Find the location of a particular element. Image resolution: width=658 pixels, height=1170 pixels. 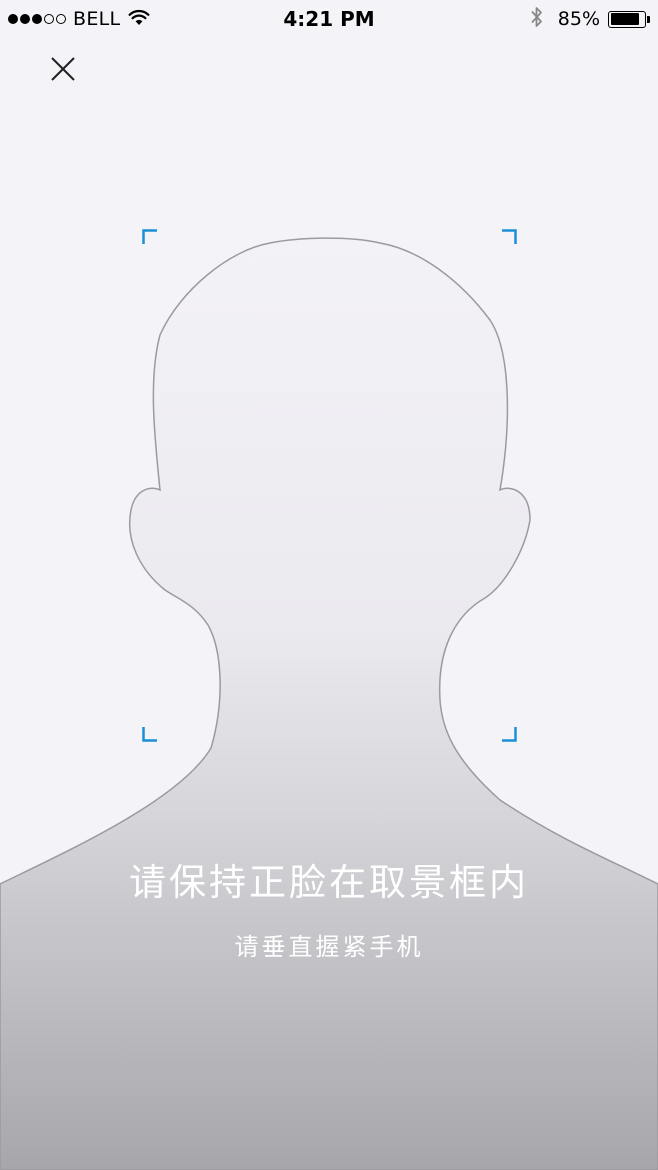

frame-corner-bottom-left is located at coordinates (149, 734).